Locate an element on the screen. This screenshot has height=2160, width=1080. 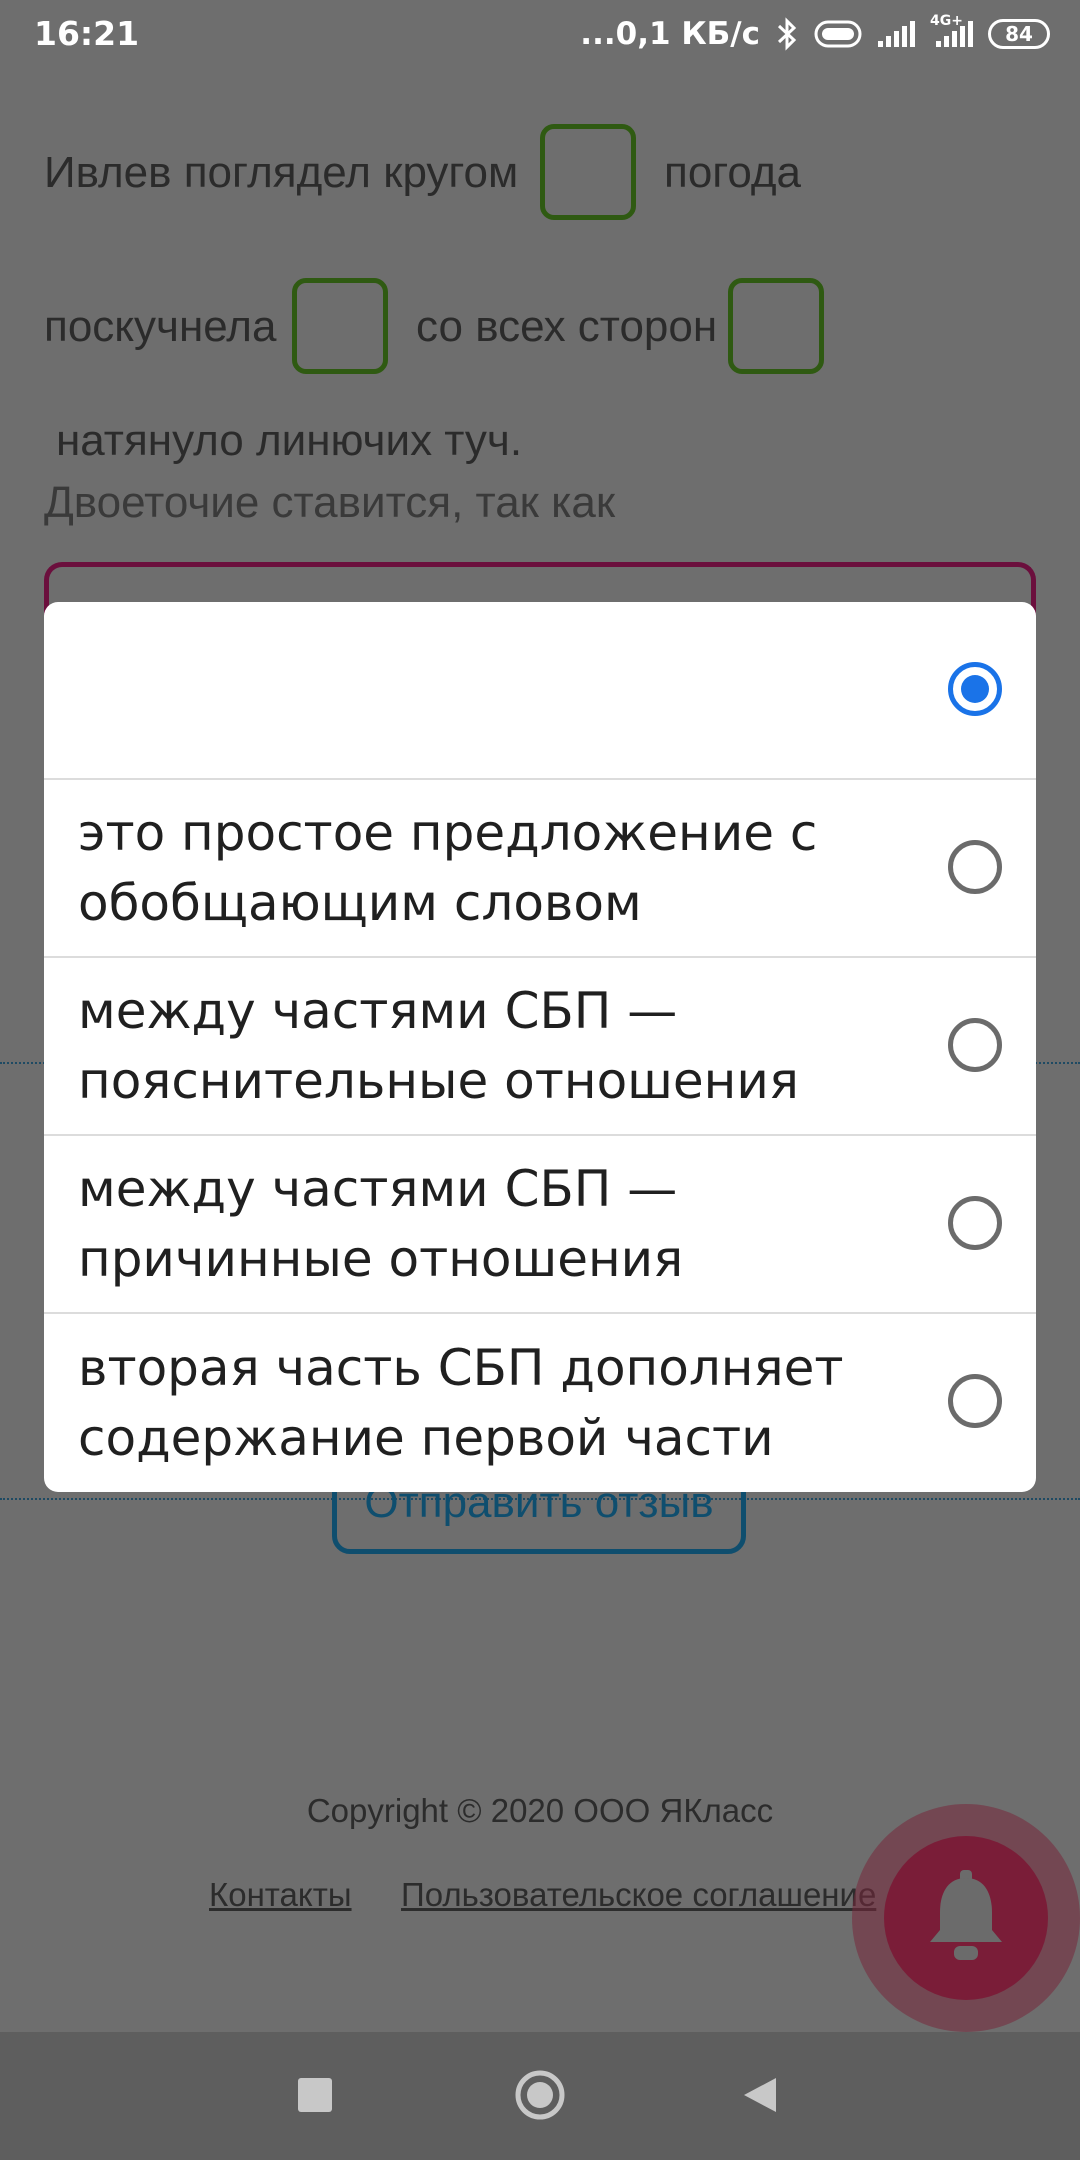
navigation-bar is located at coordinates (540, 2096).